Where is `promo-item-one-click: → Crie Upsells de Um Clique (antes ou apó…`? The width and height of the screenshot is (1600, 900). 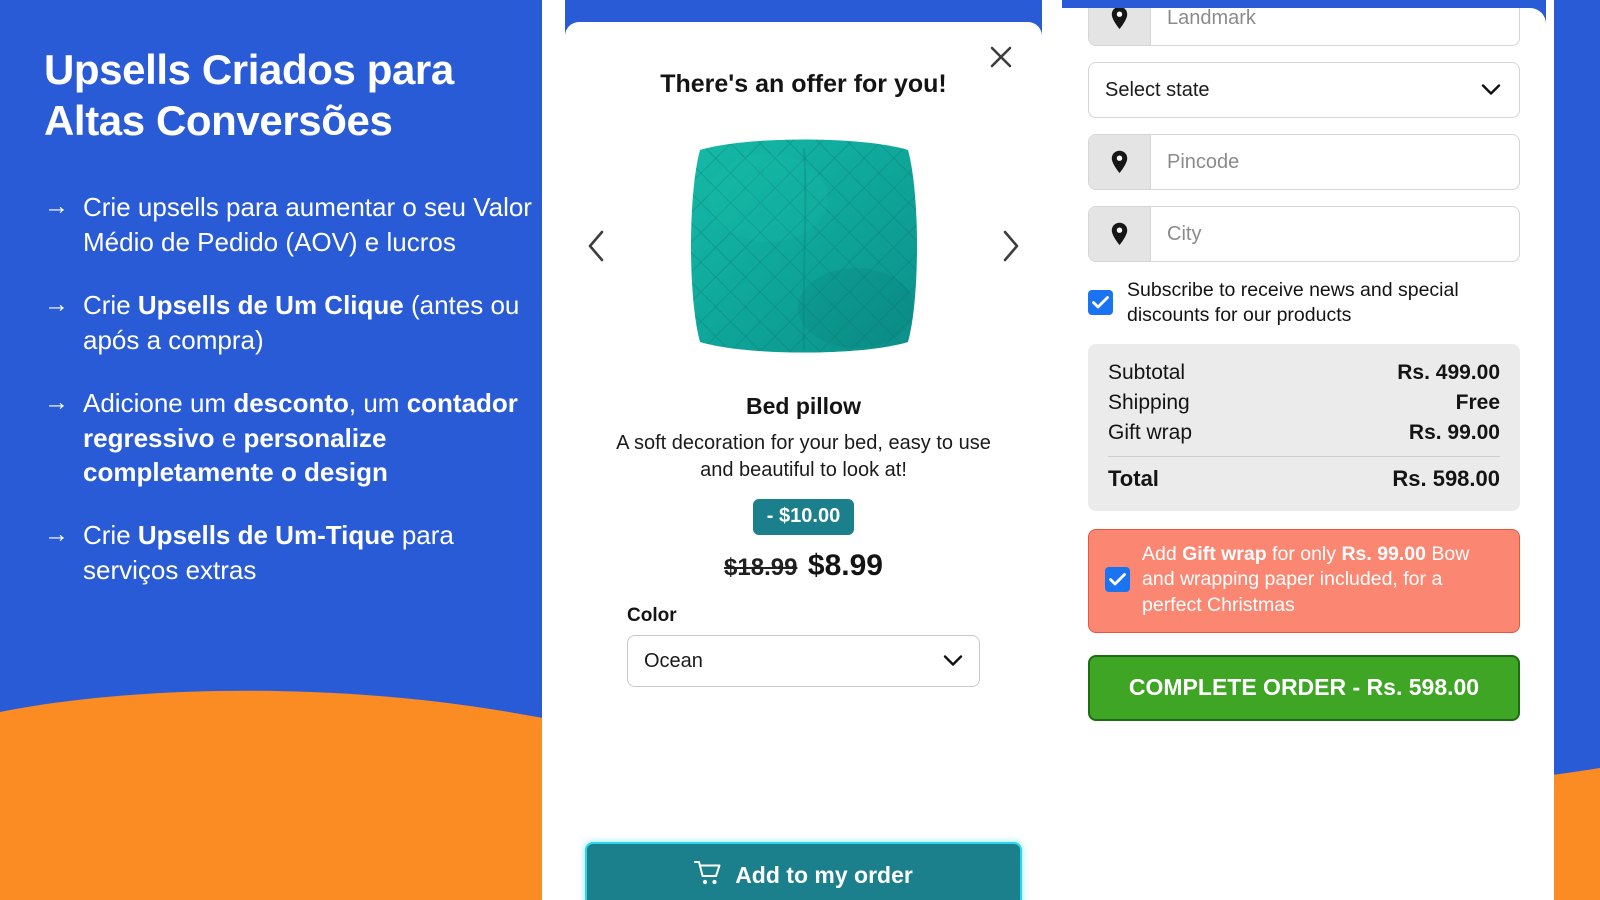 promo-item-one-click: → Crie Upsells de Um Clique (antes ou apó… is located at coordinates (294, 323).